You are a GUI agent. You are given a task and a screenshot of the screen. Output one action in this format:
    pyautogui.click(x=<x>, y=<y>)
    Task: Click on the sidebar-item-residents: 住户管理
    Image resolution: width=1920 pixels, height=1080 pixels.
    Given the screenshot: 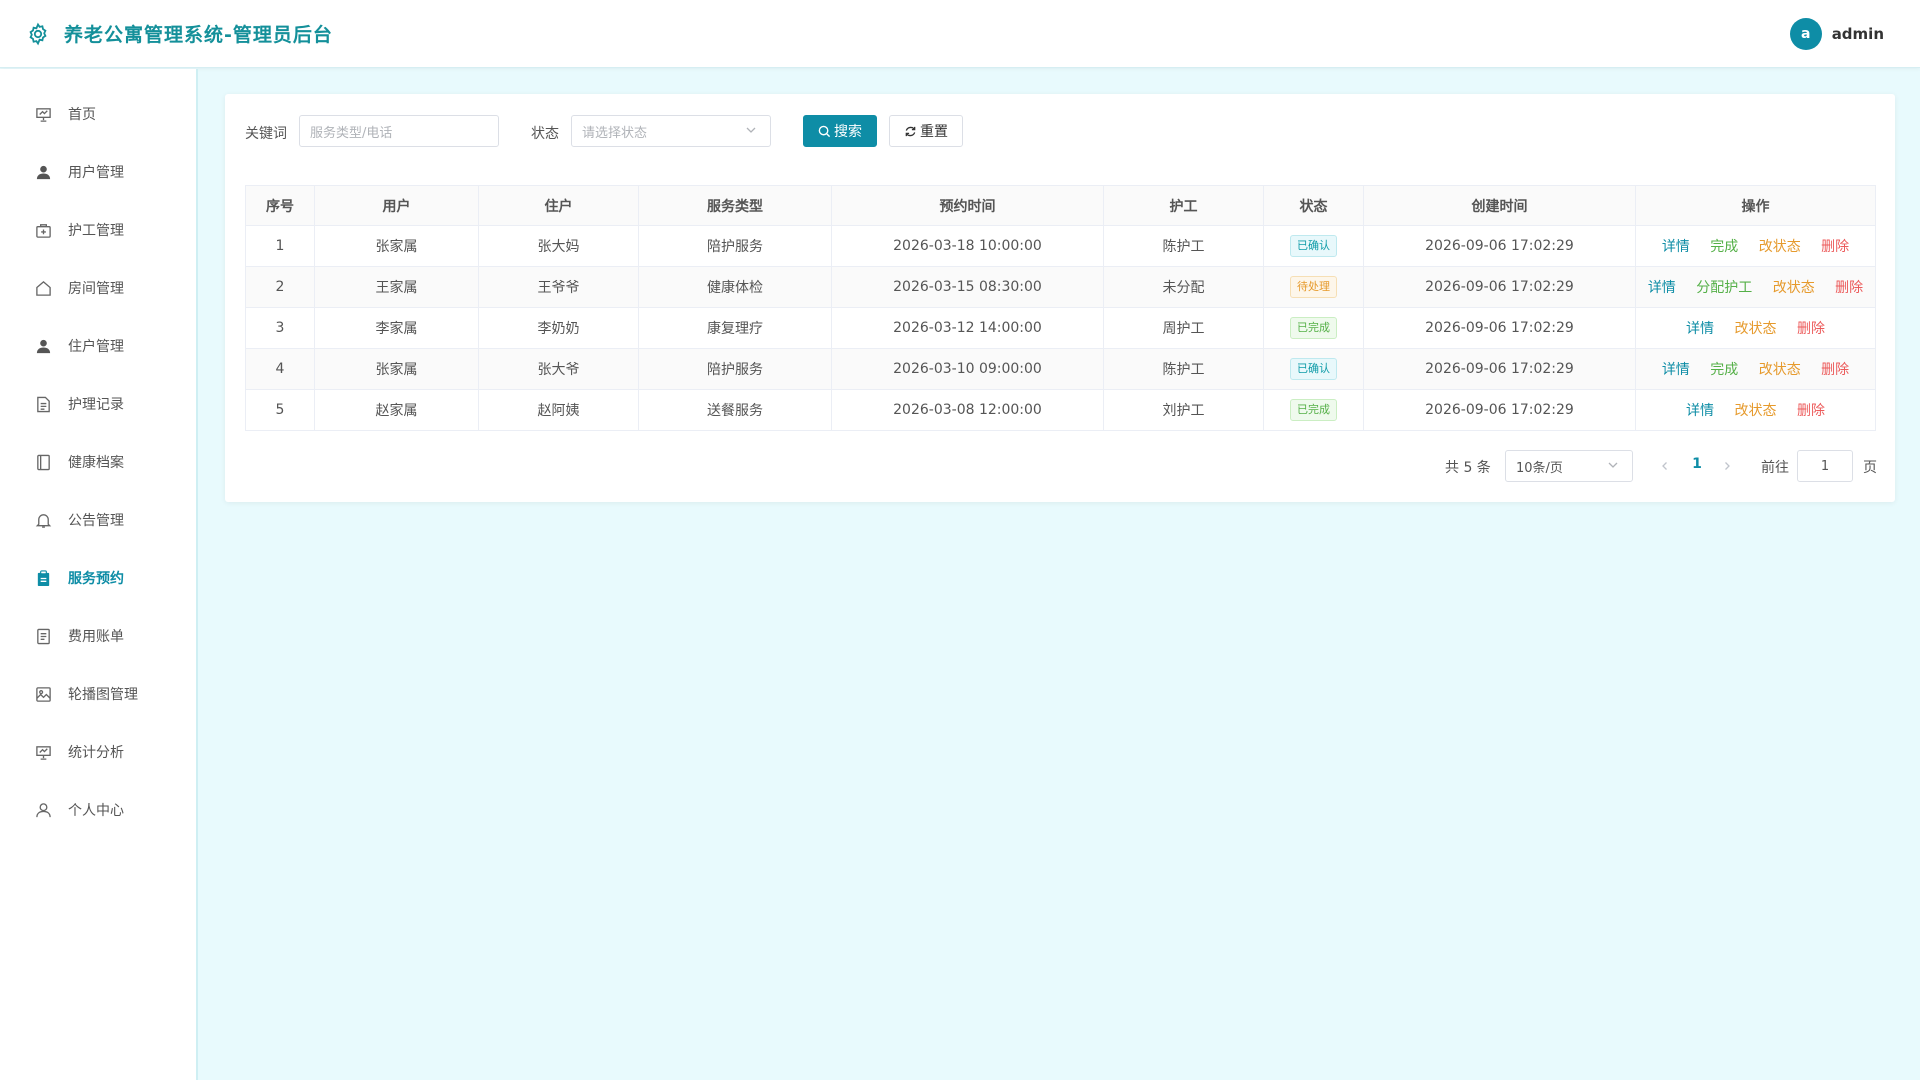 What is the action you would take?
    pyautogui.click(x=98, y=346)
    